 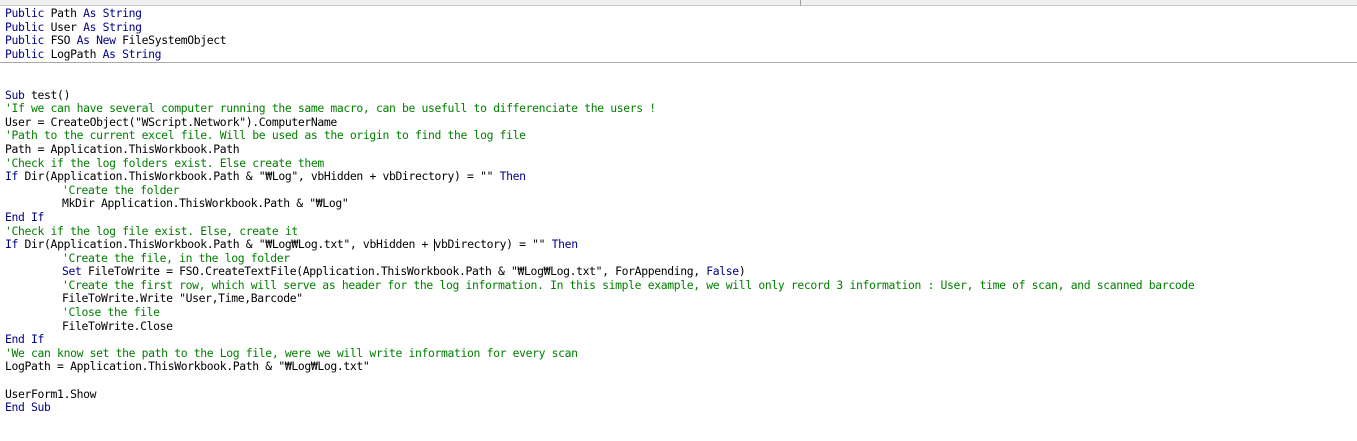 I want to click on code-token: FileToWrite.Write "User,Time,Barcode", so click(x=182, y=298).